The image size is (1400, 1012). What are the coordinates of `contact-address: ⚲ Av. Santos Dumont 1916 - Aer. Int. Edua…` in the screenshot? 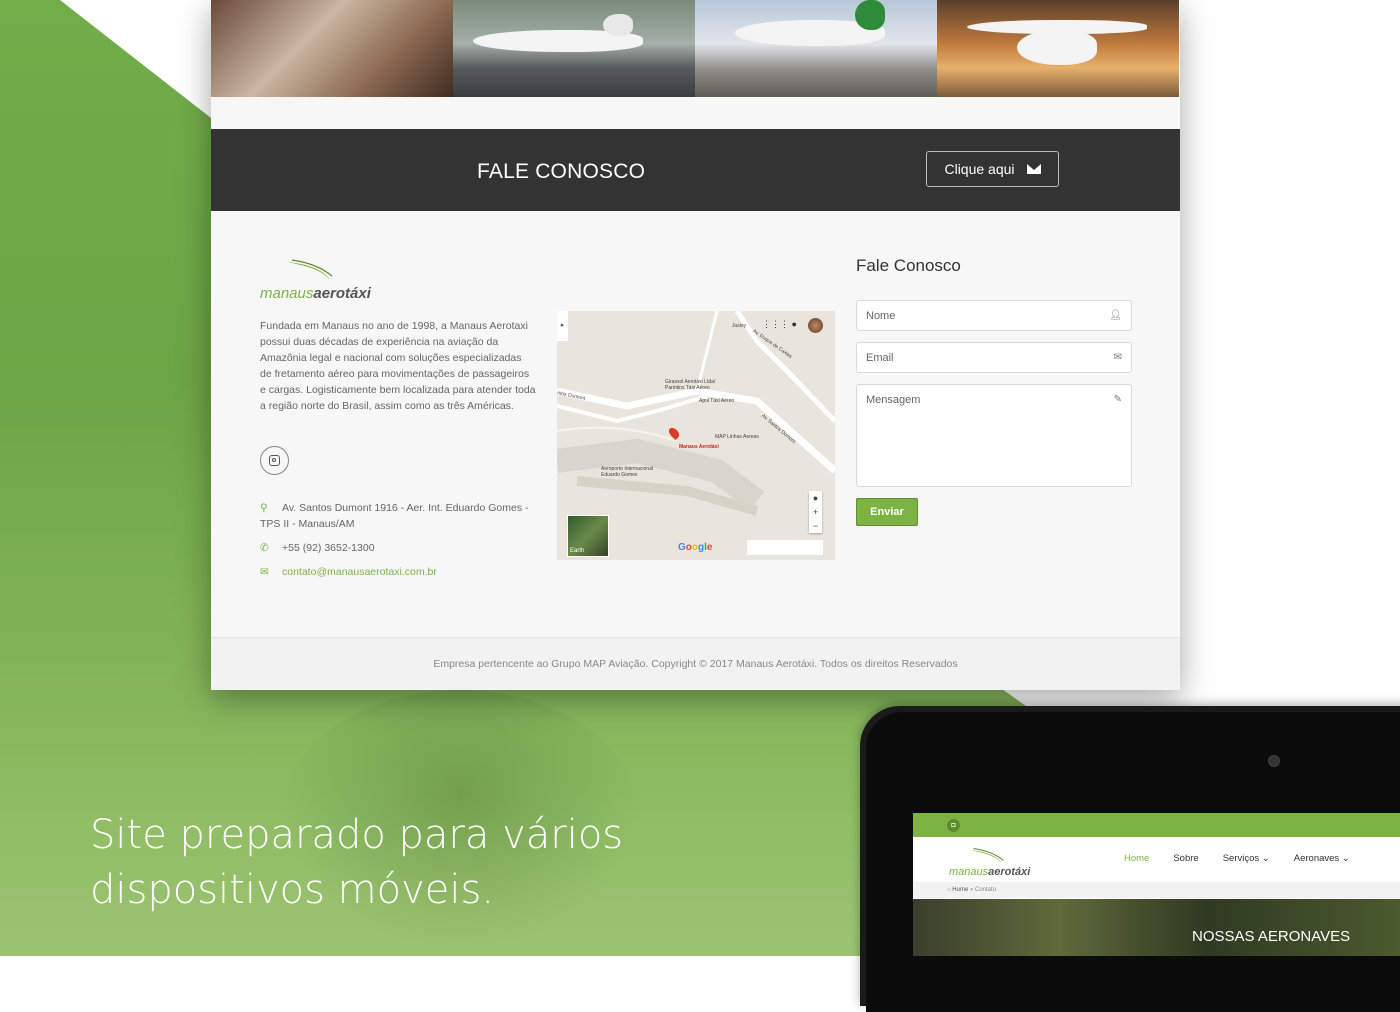 It's located at (394, 516).